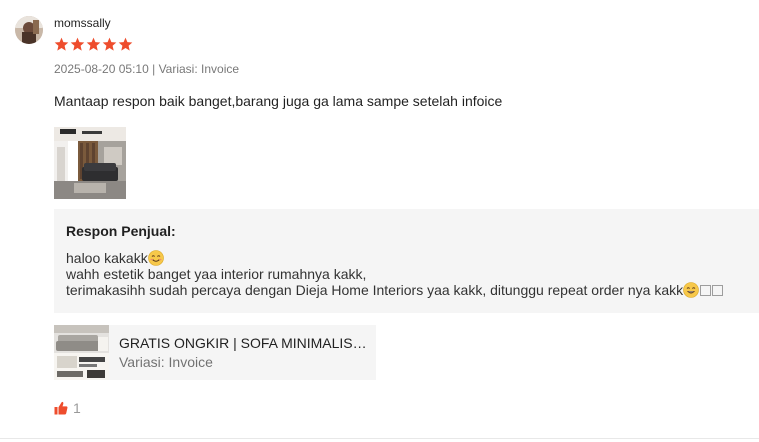 The image size is (759, 442). Describe the element at coordinates (82, 23) in the screenshot. I see `reviewer-username: momssally` at that location.